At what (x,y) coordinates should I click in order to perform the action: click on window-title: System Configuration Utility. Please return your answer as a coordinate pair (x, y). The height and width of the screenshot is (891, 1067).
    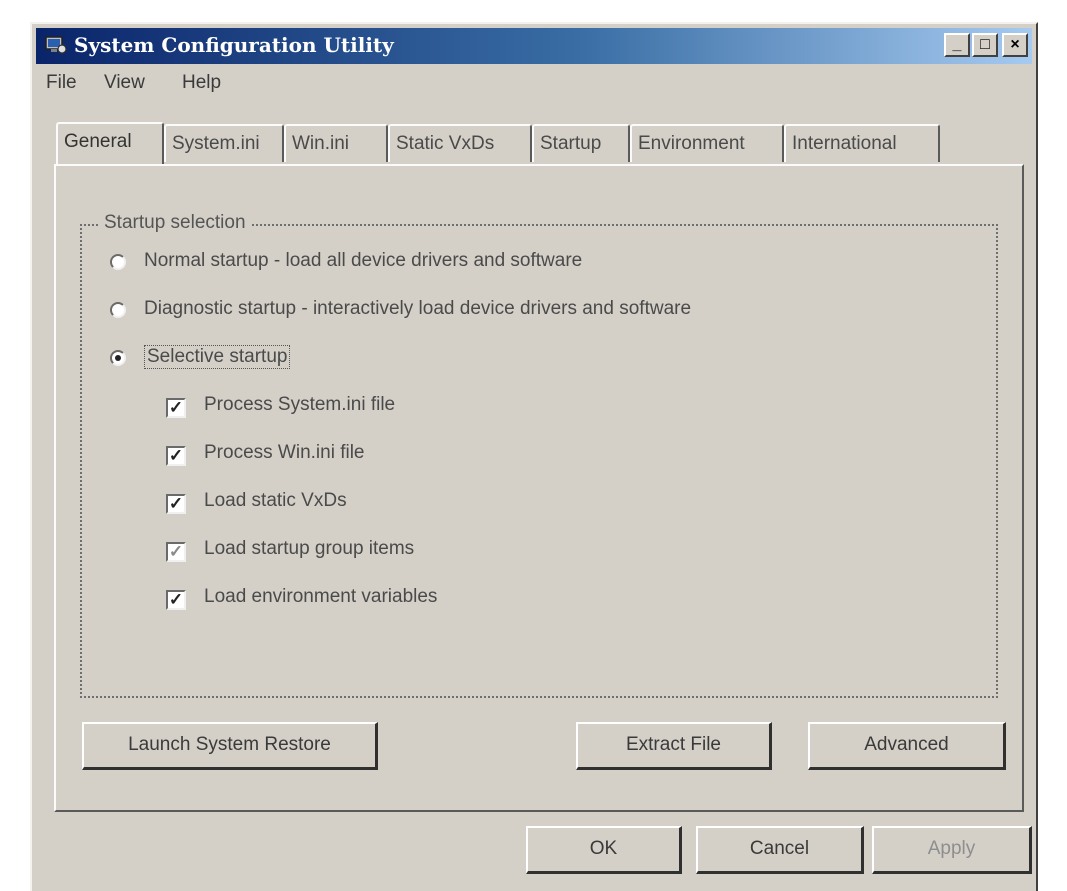
    Looking at the image, I should click on (234, 45).